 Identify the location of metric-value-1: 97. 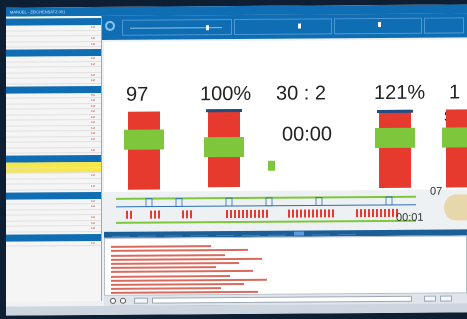
(137, 94).